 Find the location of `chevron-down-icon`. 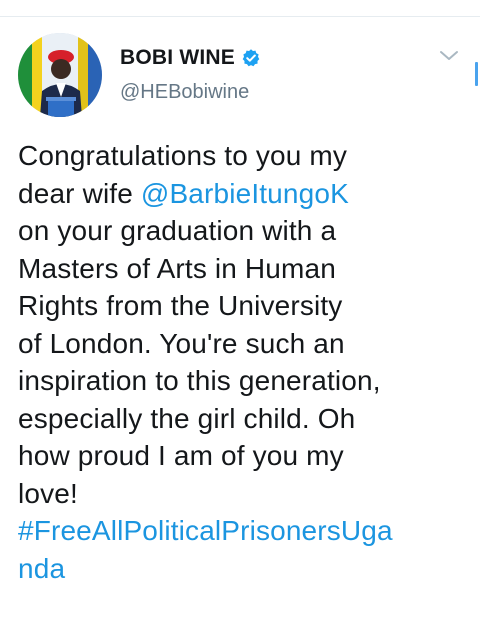

chevron-down-icon is located at coordinates (449, 56).